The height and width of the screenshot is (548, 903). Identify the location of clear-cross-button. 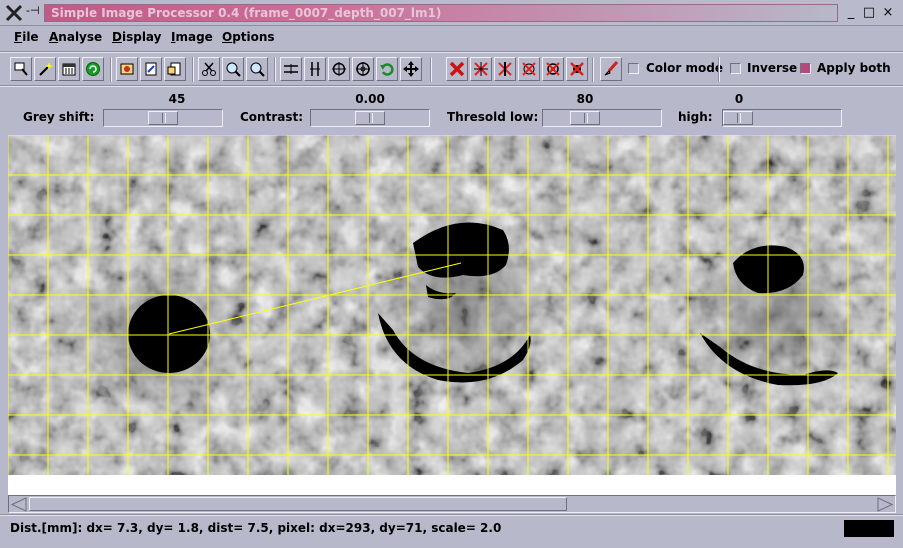
(481, 69).